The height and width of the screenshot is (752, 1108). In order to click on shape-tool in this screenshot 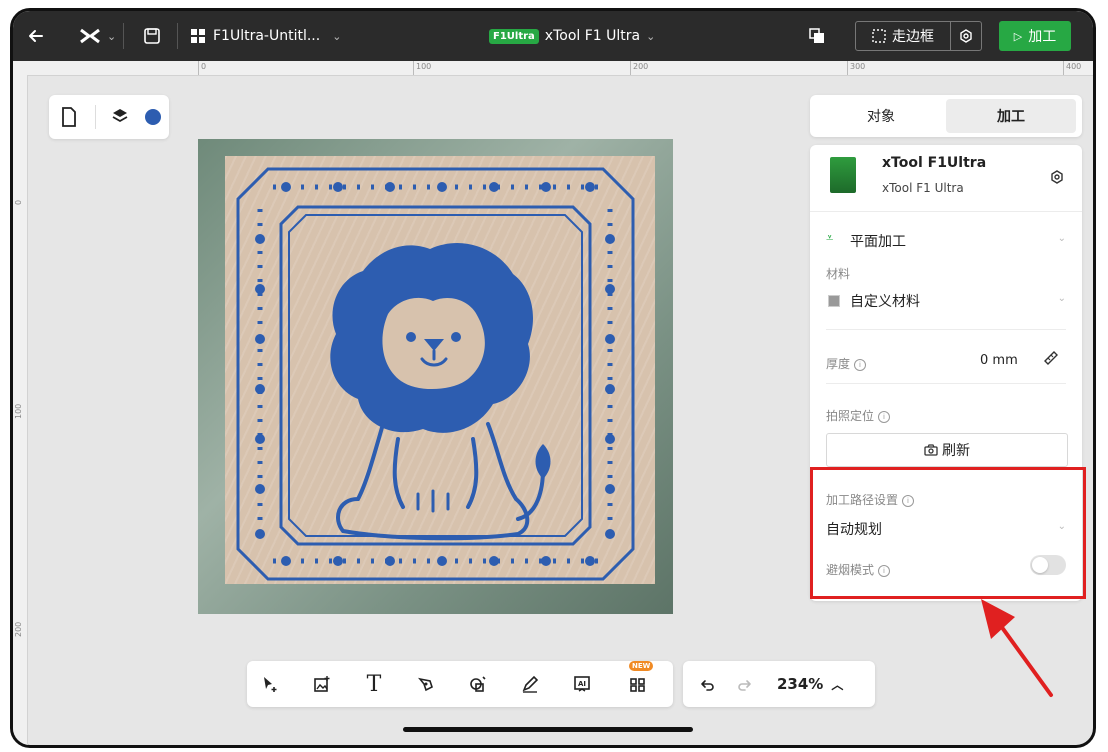, I will do `click(478, 684)`.